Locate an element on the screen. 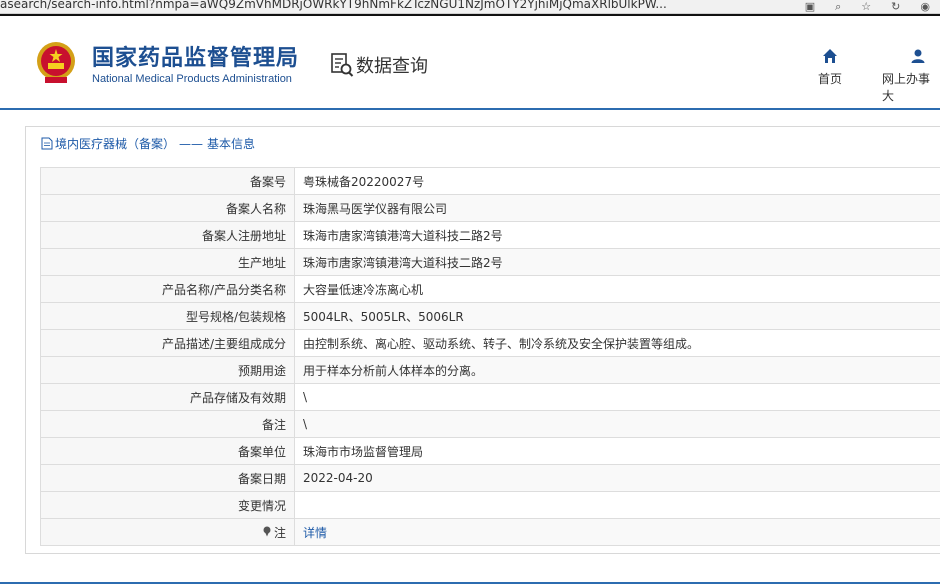 Image resolution: width=940 pixels, height=584 pixels. browser-toolbar-icons: ▣ ⌕ ☆ ↻ ◉ is located at coordinates (864, 6).